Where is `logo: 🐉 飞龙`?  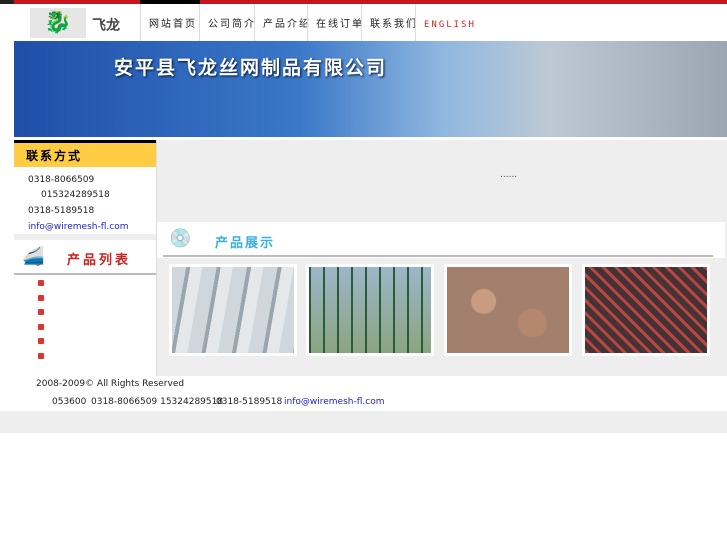
logo: 🐉 飞龙 is located at coordinates (85, 23).